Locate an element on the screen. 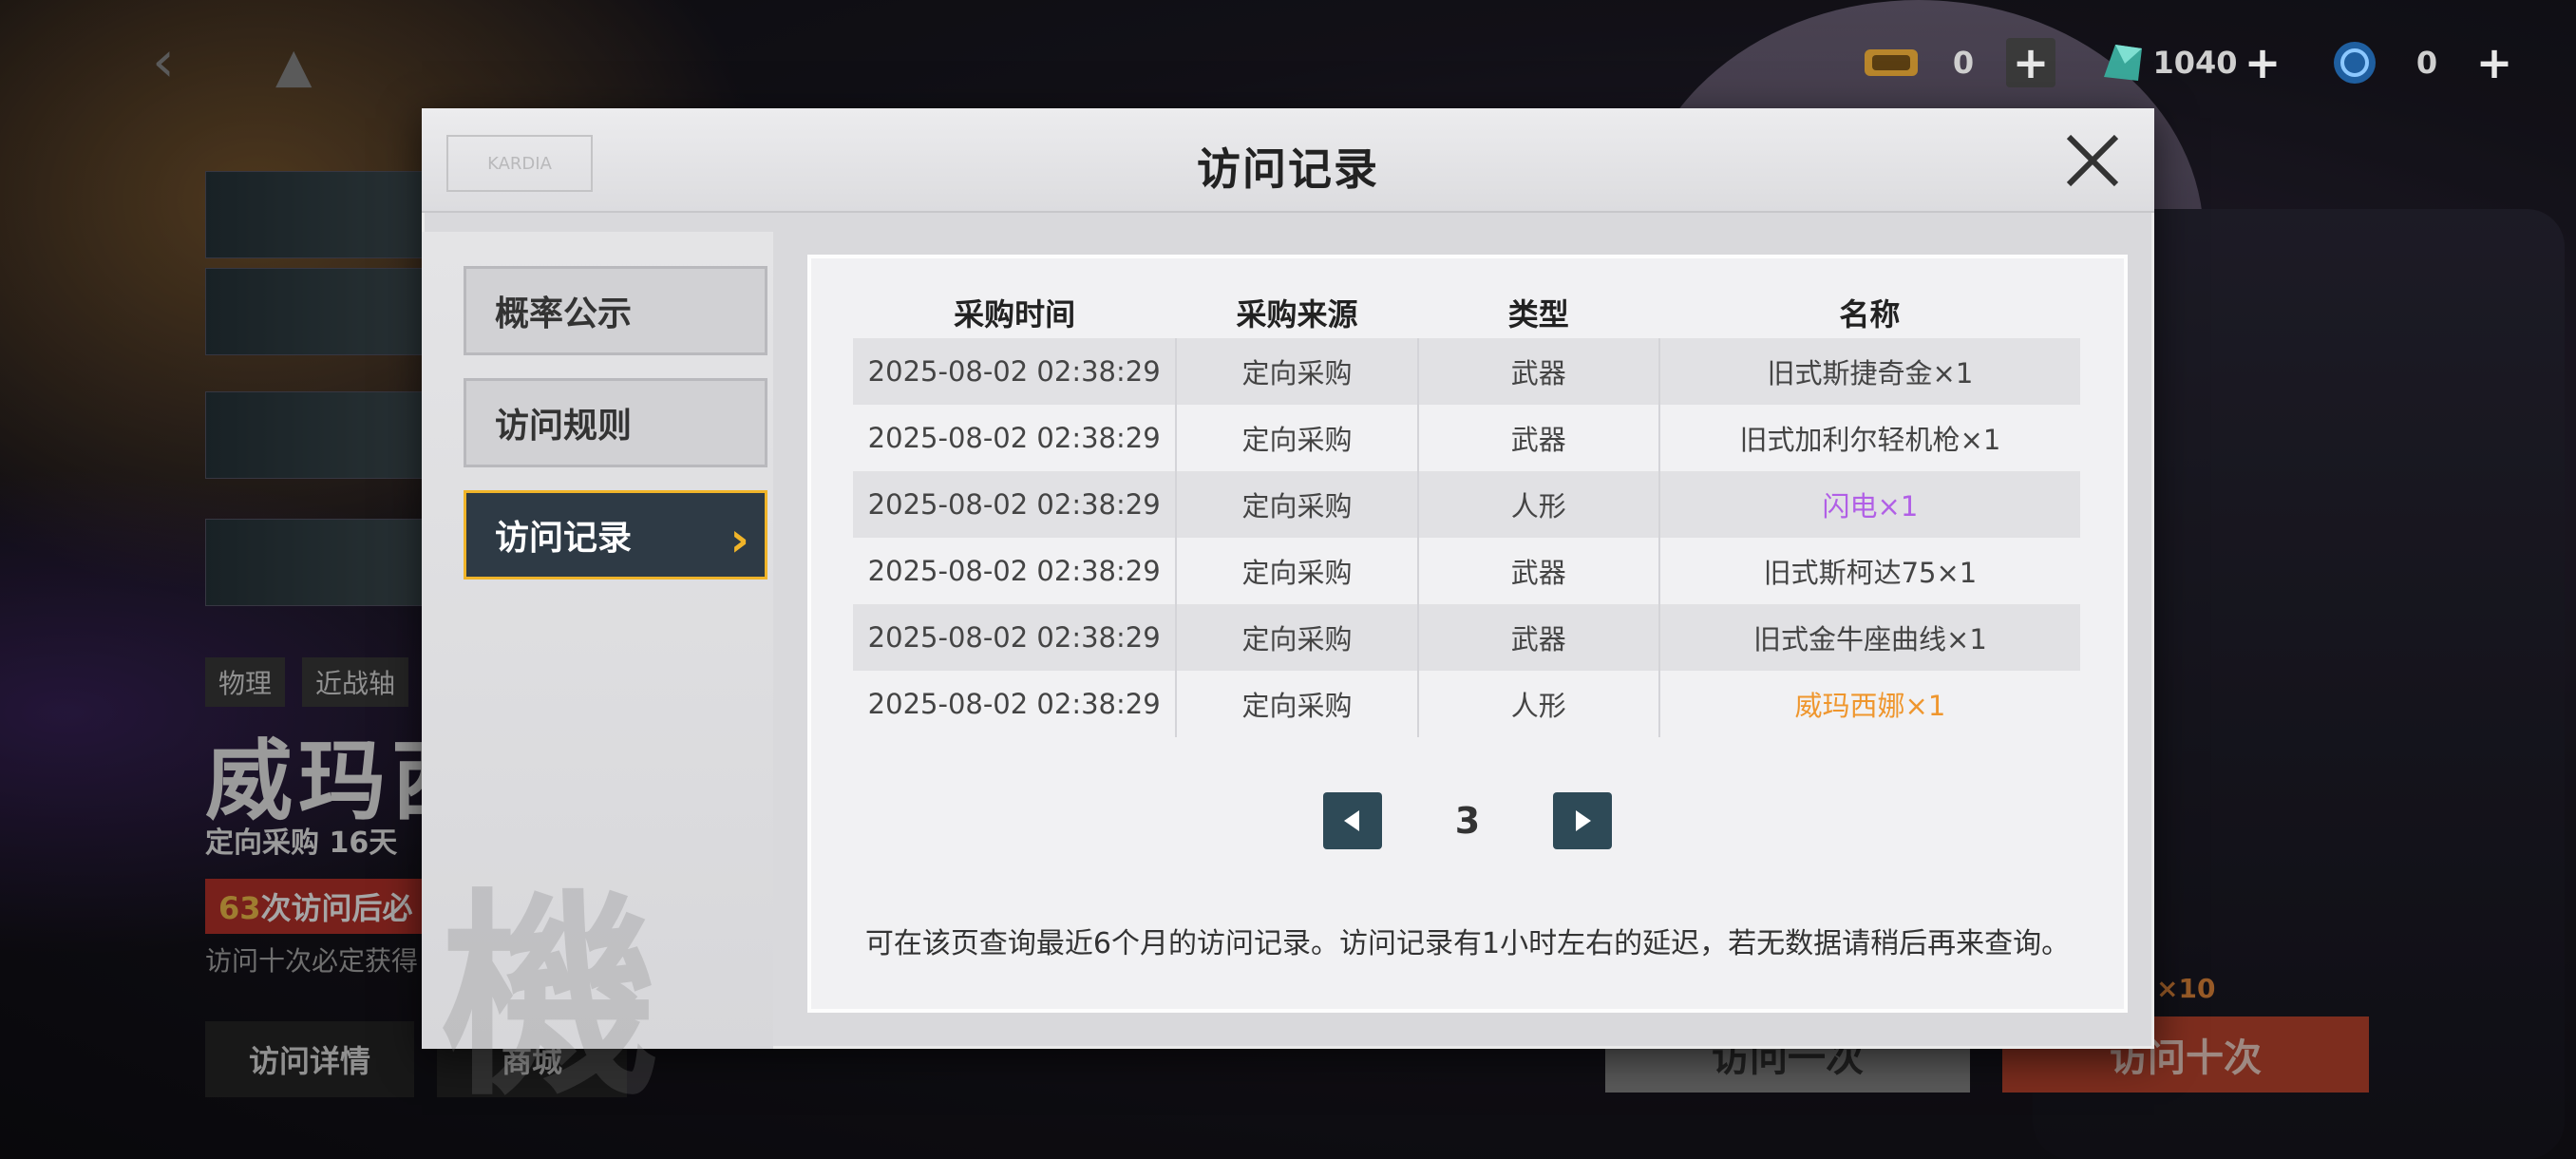  tab-label: 访问记录 is located at coordinates (564, 538).